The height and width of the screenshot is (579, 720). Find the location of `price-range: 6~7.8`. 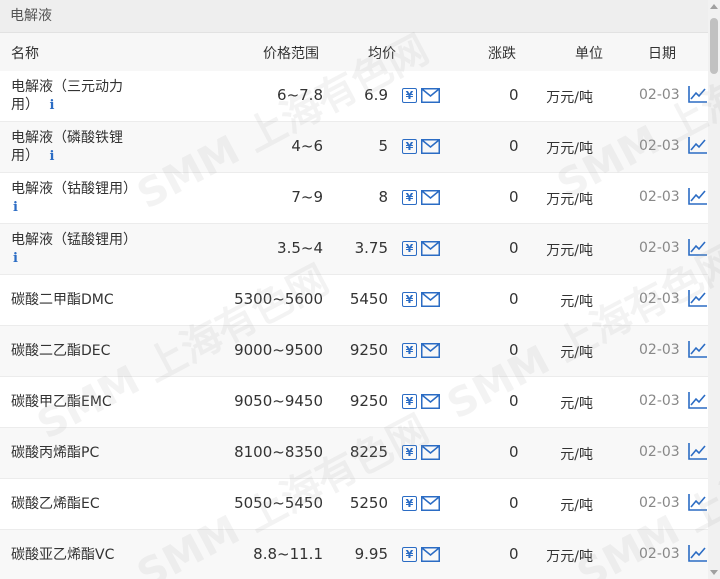

price-range: 6~7.8 is located at coordinates (300, 95).